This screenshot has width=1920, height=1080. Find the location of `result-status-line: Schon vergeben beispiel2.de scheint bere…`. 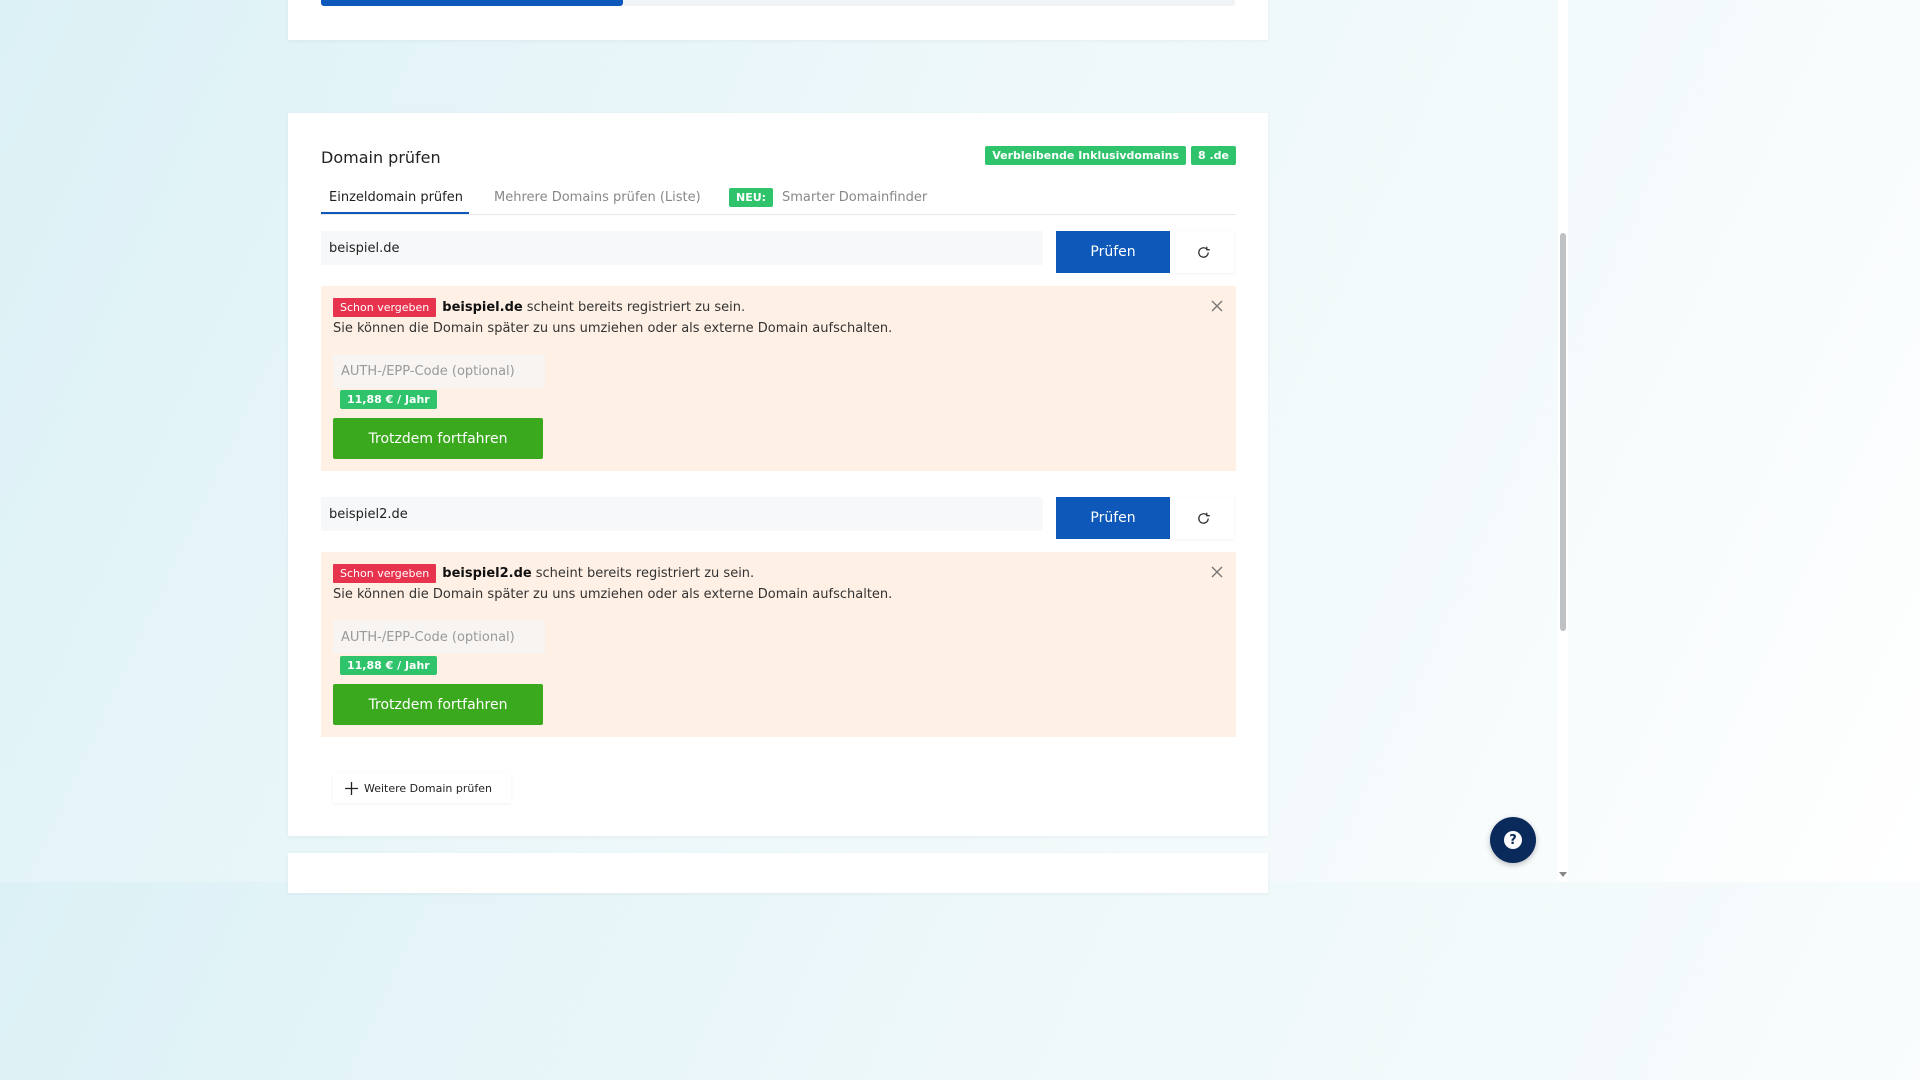

result-status-line: Schon vergeben beispiel2.de scheint bere… is located at coordinates (543, 573).